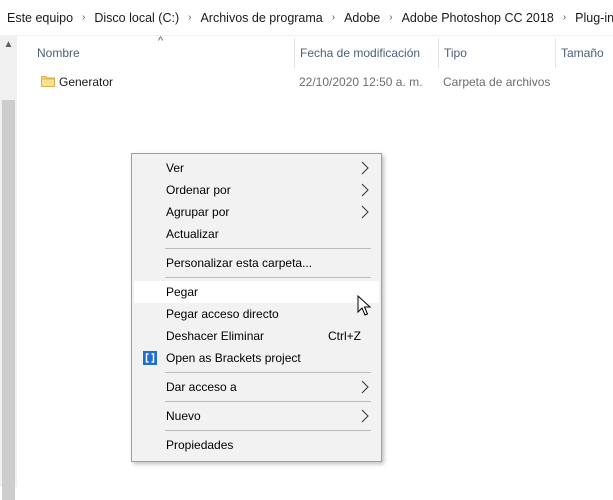 The image size is (613, 500). I want to click on file-modified: 22/10/2020 12:50 a. m., so click(361, 82).